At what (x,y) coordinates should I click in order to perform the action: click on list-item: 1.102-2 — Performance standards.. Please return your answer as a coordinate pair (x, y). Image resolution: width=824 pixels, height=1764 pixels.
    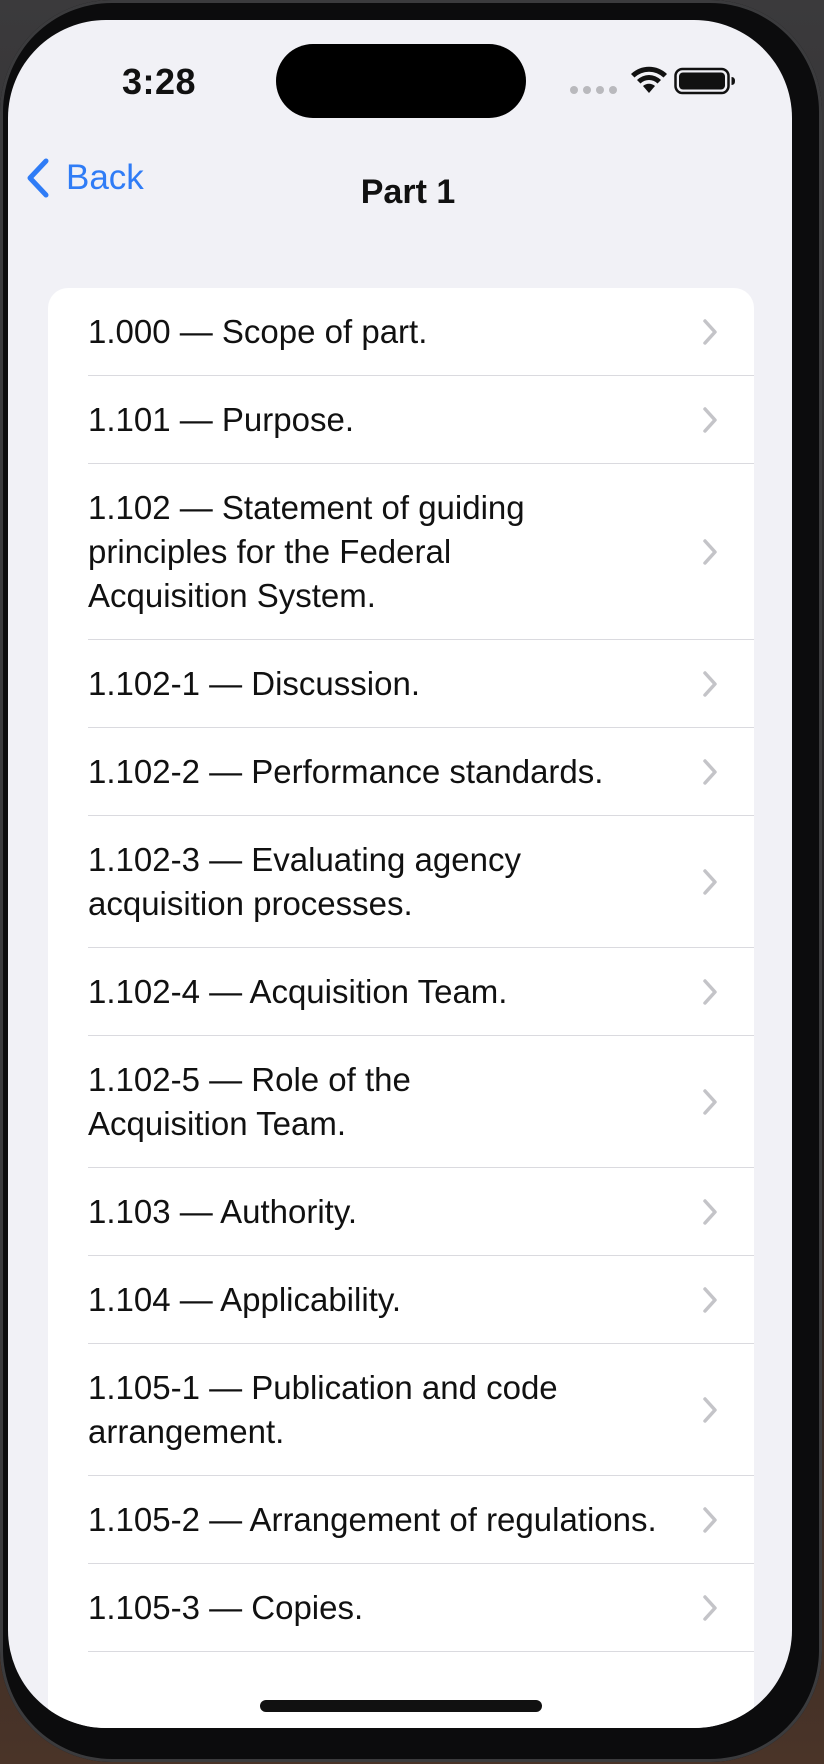
    Looking at the image, I should click on (401, 772).